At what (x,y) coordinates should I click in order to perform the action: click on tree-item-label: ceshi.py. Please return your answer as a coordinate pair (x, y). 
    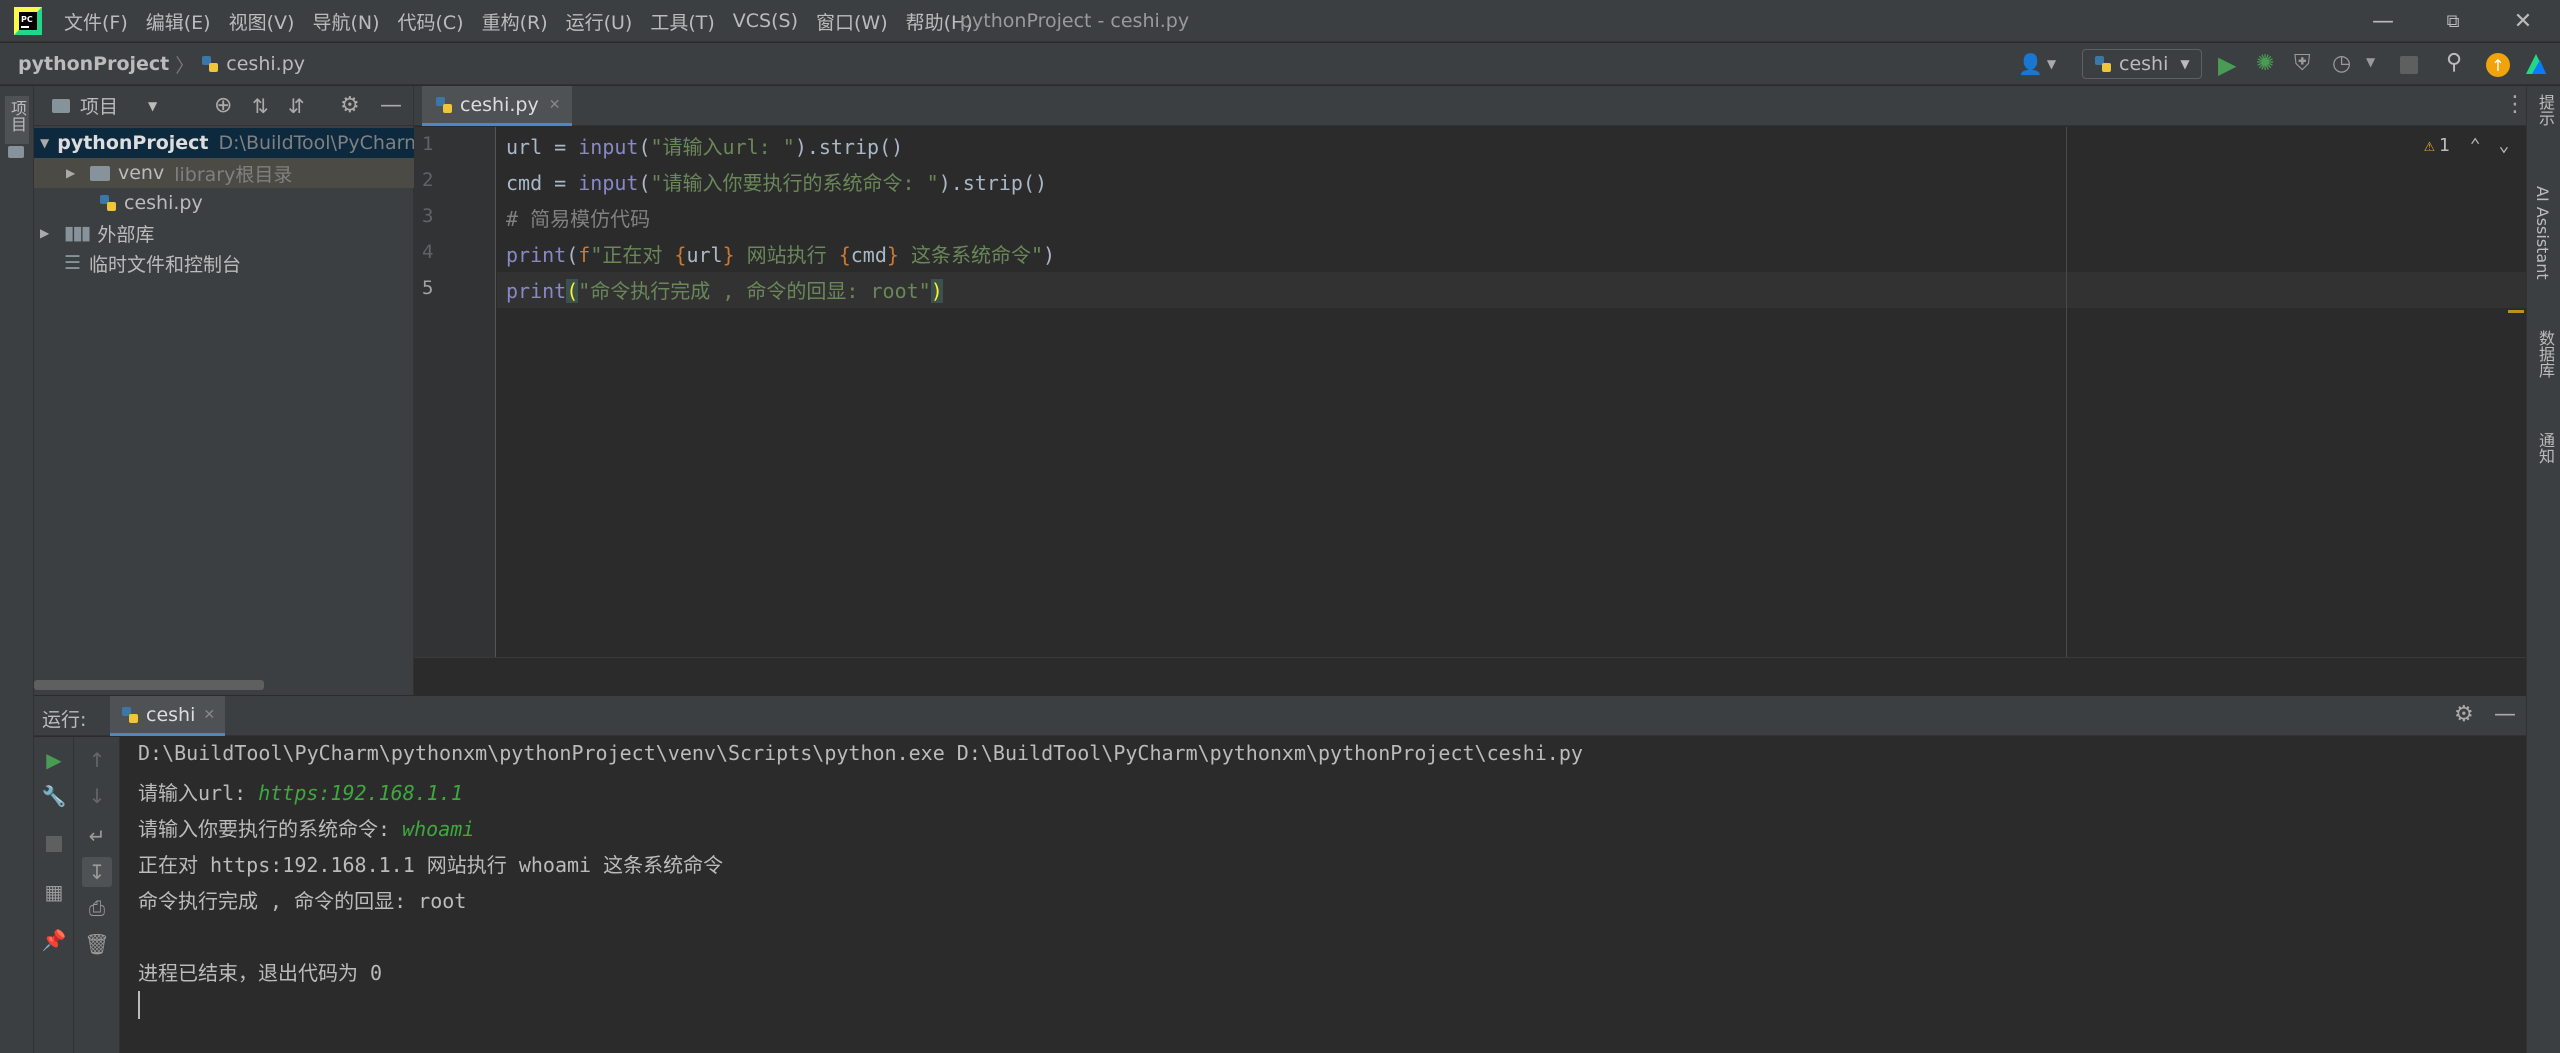
    Looking at the image, I should click on (163, 203).